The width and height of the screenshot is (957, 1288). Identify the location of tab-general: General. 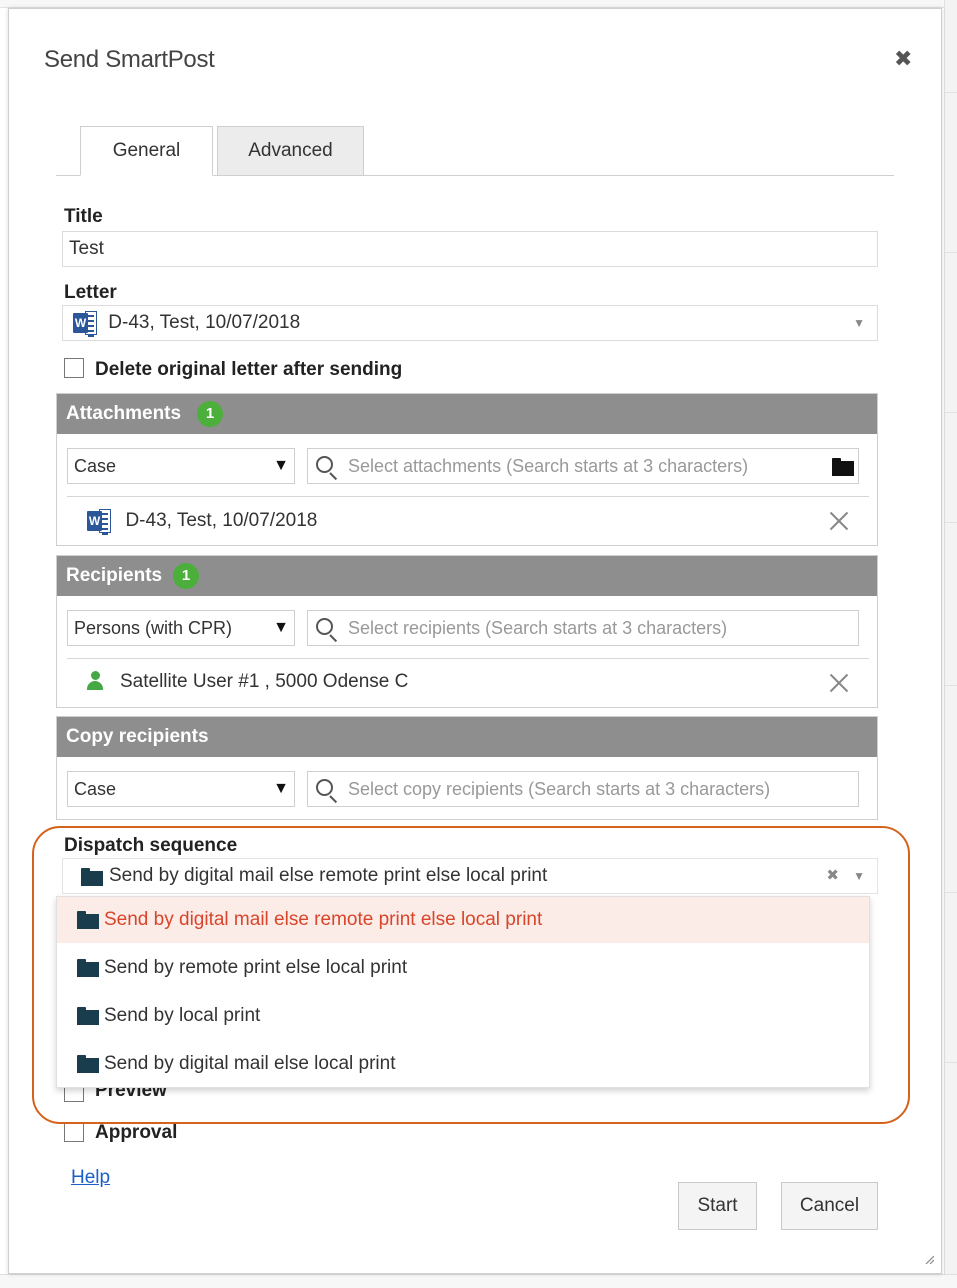
(146, 151).